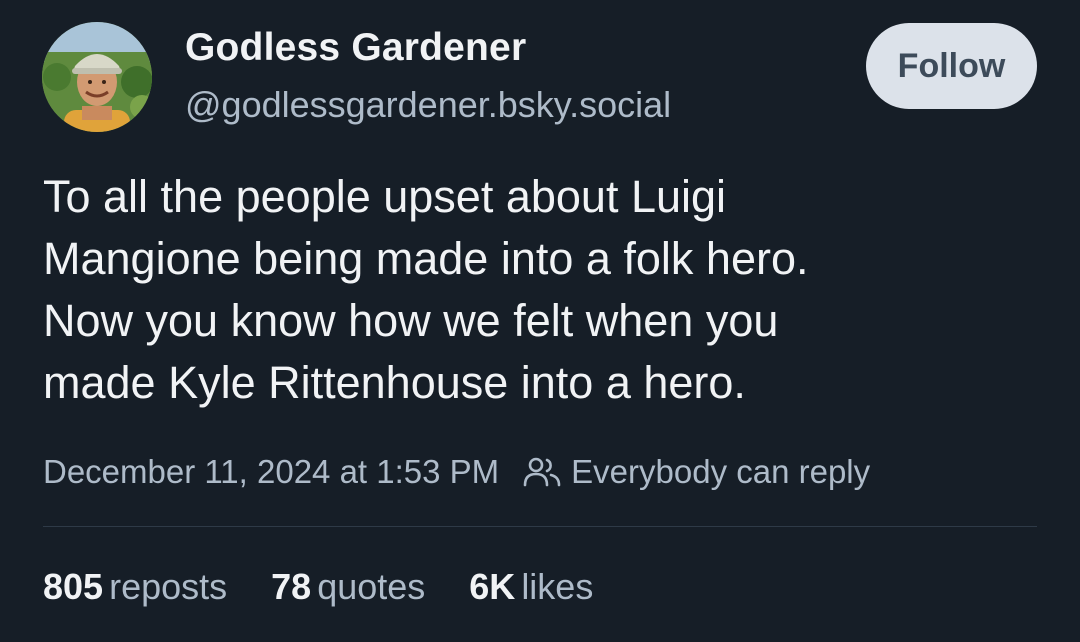 This screenshot has height=642, width=1080. What do you see at coordinates (720, 472) in the screenshot?
I see `reply-setting: Everybody can reply` at bounding box center [720, 472].